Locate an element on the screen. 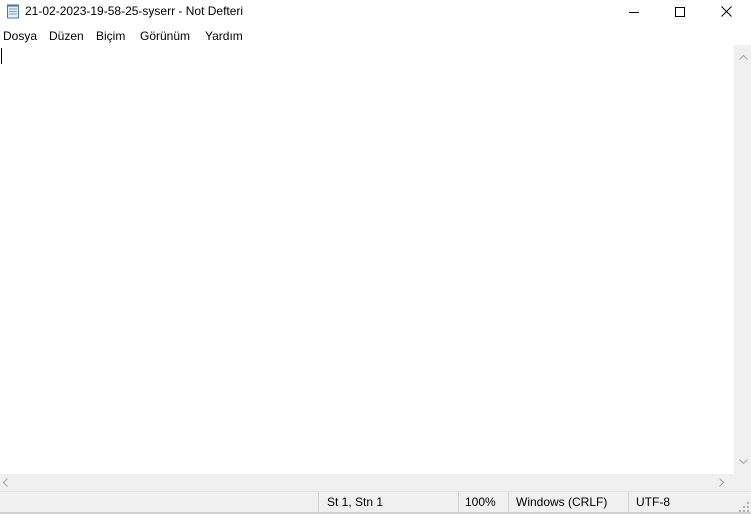 Image resolution: width=751 pixels, height=514 pixels. status-zoom: 100% is located at coordinates (483, 503).